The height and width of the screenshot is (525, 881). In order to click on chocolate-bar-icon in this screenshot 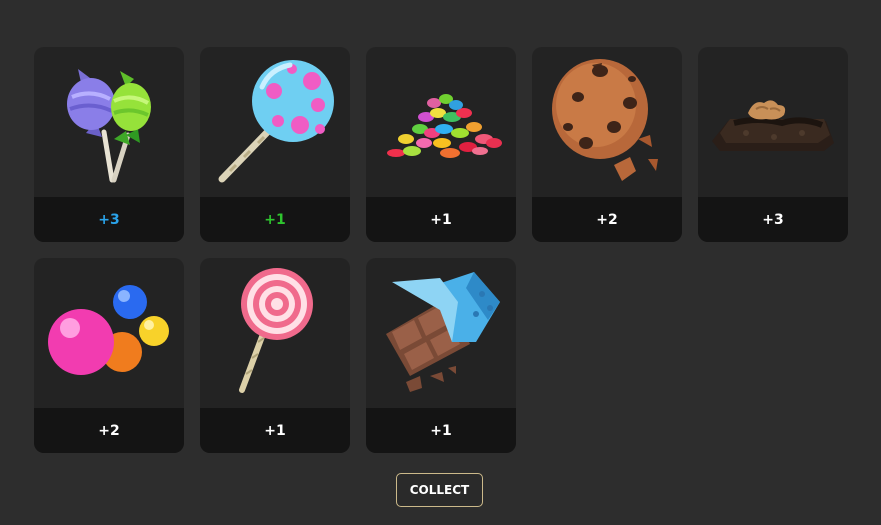, I will do `click(441, 333)`.